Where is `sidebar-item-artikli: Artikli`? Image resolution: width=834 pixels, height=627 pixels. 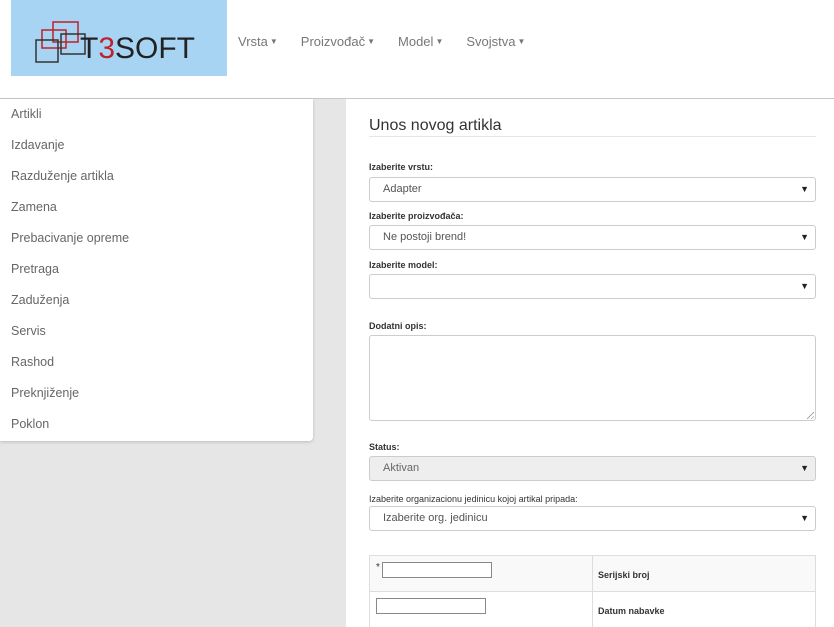 sidebar-item-artikli: Artikli is located at coordinates (156, 114).